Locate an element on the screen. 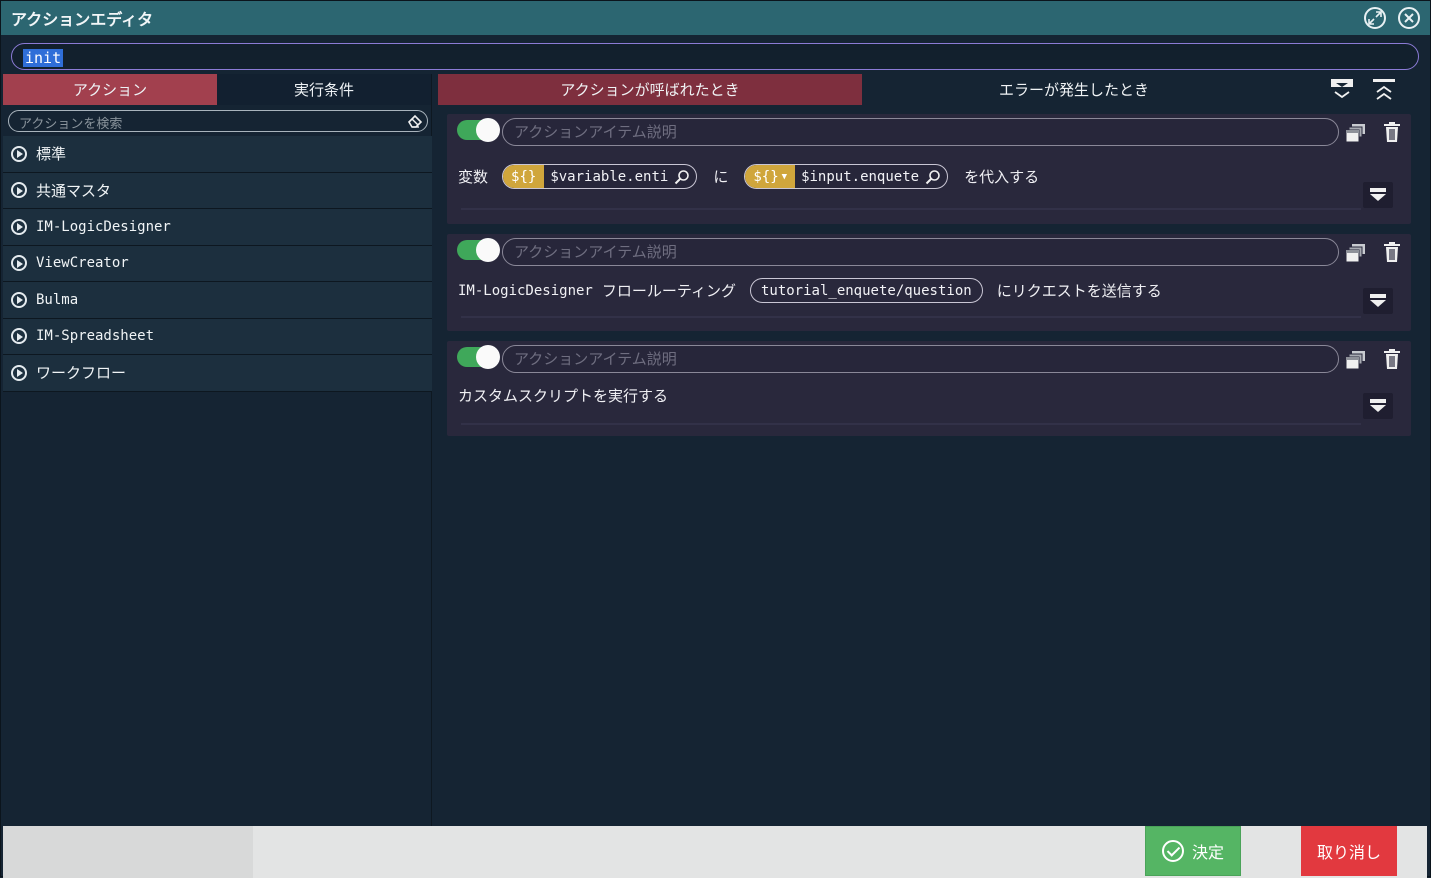 The height and width of the screenshot is (878, 1431). category-standard: 標準 is located at coordinates (217, 154).